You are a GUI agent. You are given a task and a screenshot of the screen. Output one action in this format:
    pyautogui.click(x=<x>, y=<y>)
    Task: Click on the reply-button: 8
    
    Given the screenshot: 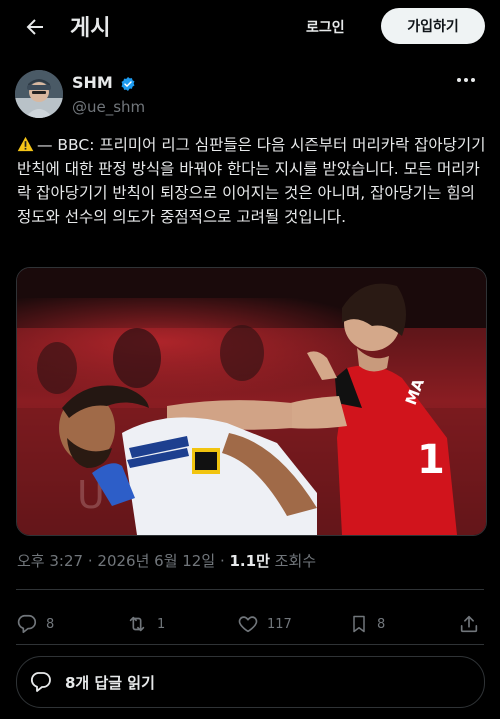 What is the action you would take?
    pyautogui.click(x=35, y=624)
    